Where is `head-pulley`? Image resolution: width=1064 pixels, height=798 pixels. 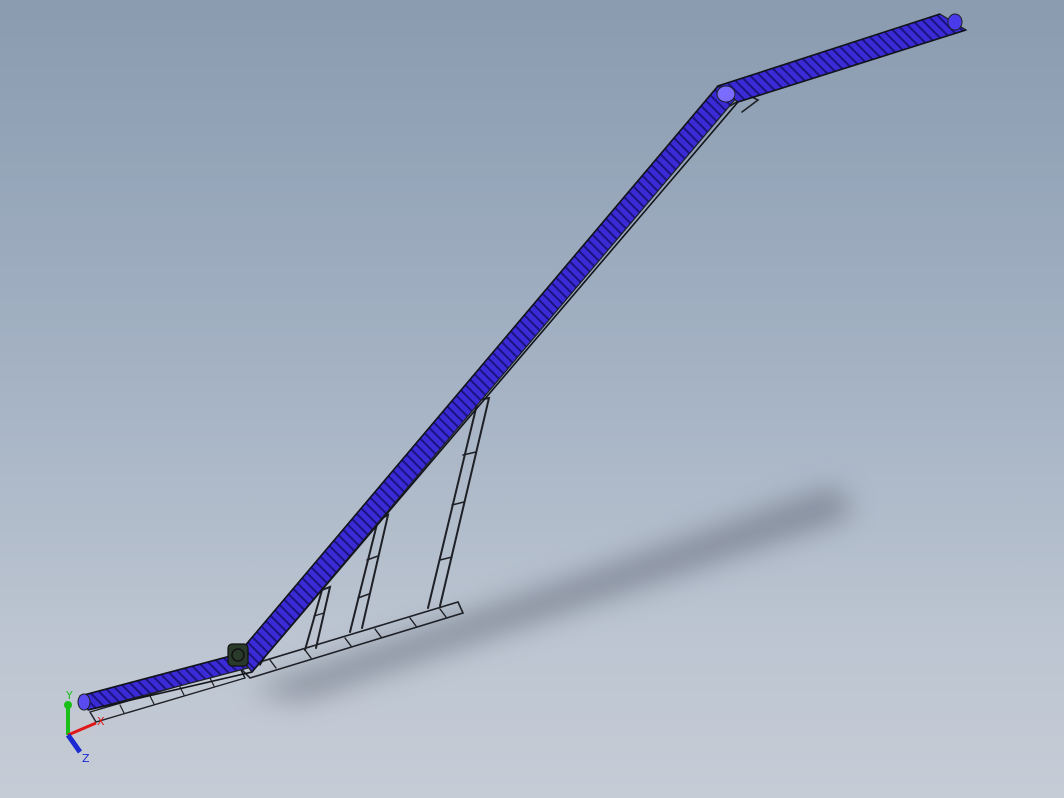
head-pulley is located at coordinates (726, 94).